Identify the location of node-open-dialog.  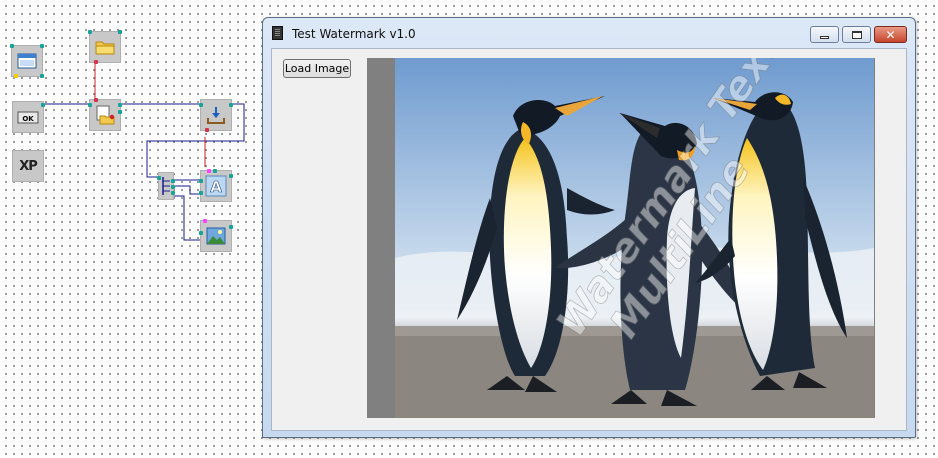
(105, 114).